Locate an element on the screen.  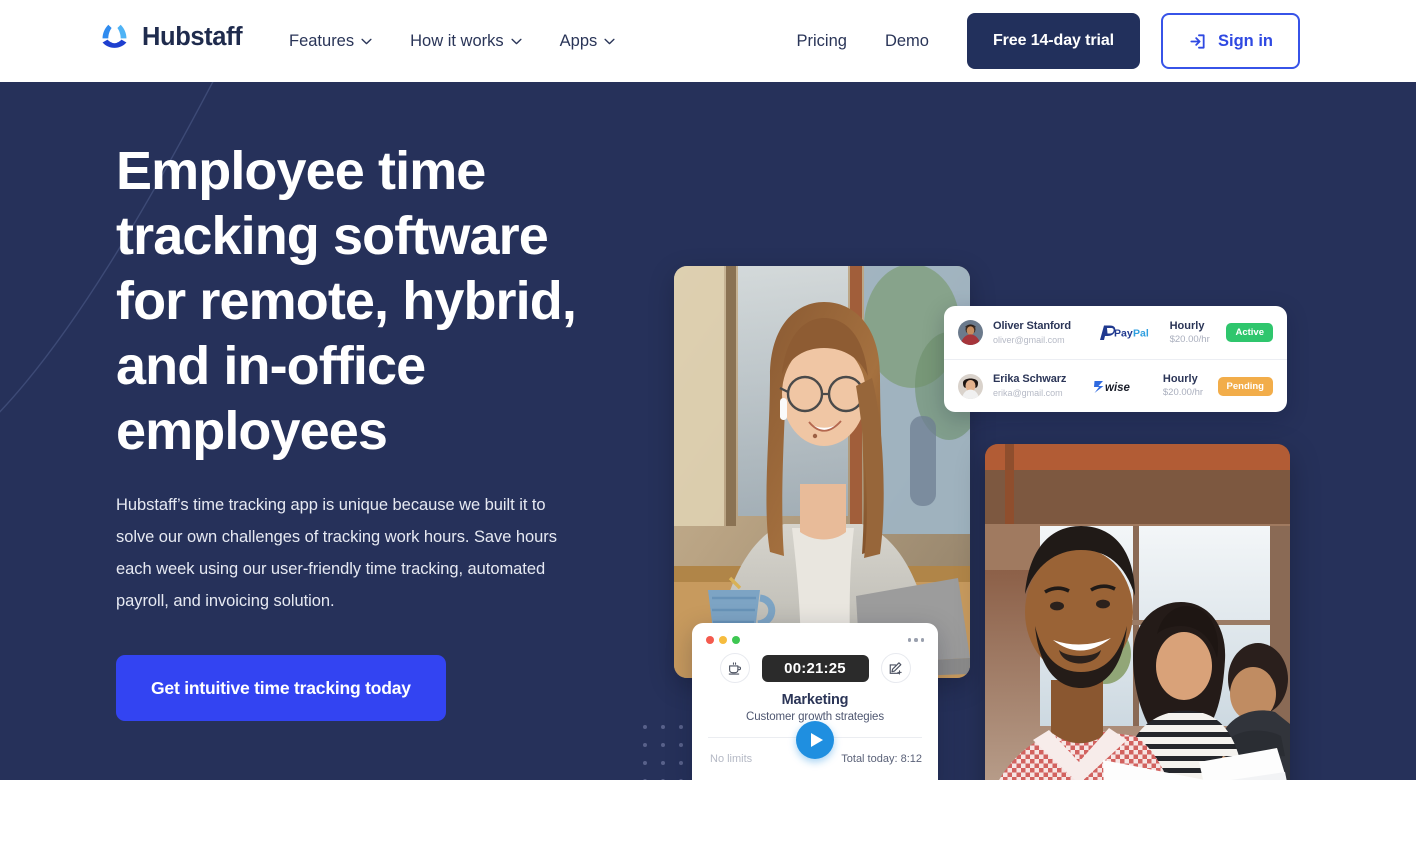
payment-person: Erika Schwarz erika@gmail.com is located at coordinates (1042, 386).